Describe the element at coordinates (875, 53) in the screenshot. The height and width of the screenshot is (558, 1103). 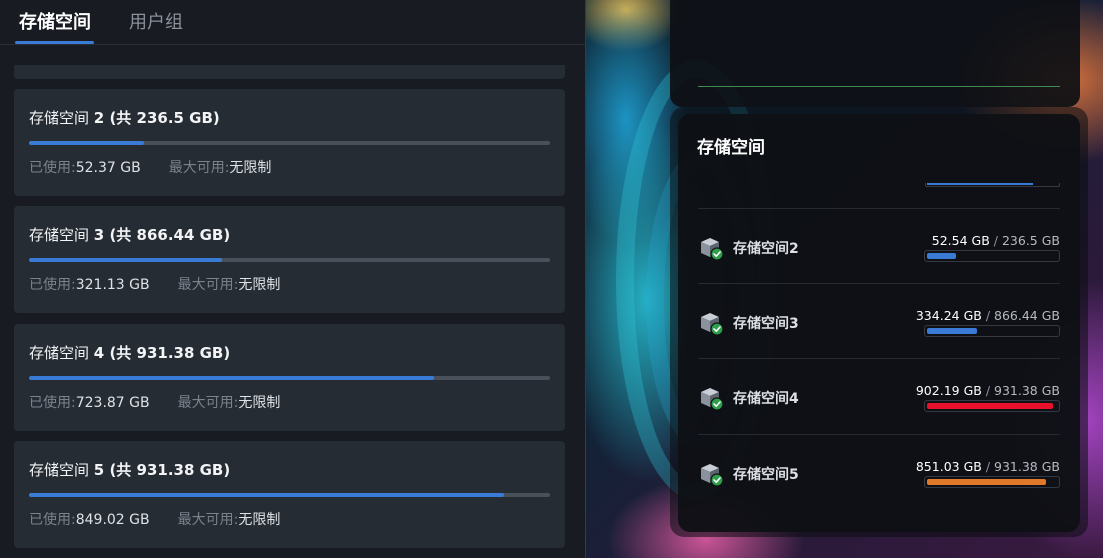
I see `widget-partial` at that location.